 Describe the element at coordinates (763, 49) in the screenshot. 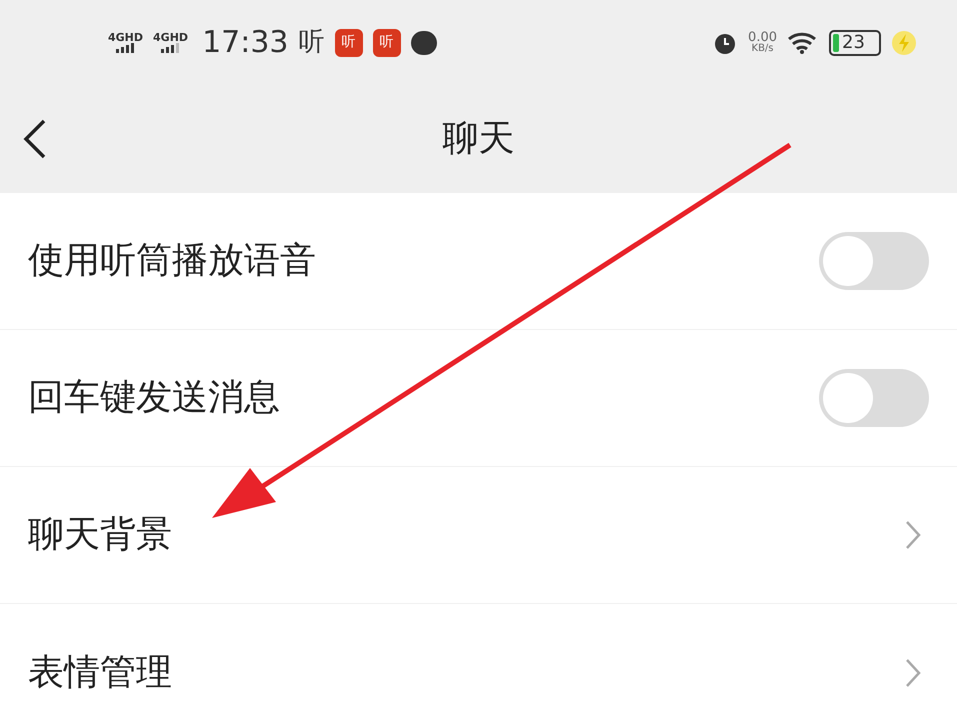

I see `speed-unit: KB/s` at that location.